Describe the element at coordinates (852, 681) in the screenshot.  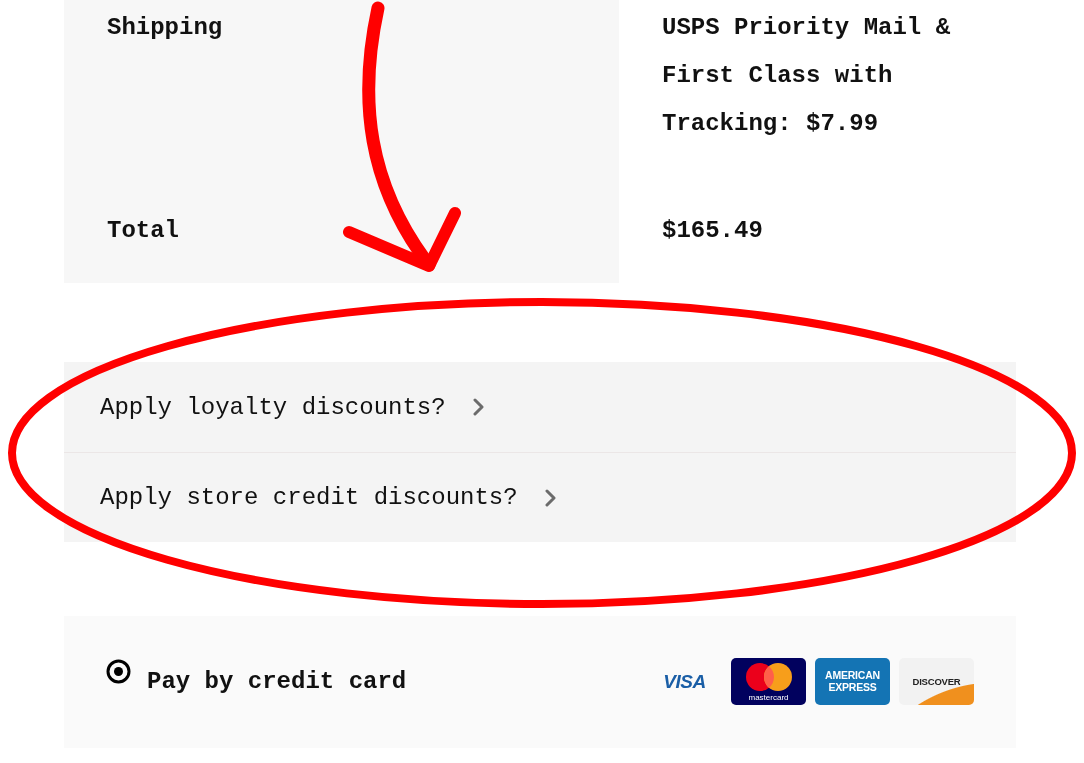
I see `card-brand-text: AMERICAN EXPRESS` at that location.